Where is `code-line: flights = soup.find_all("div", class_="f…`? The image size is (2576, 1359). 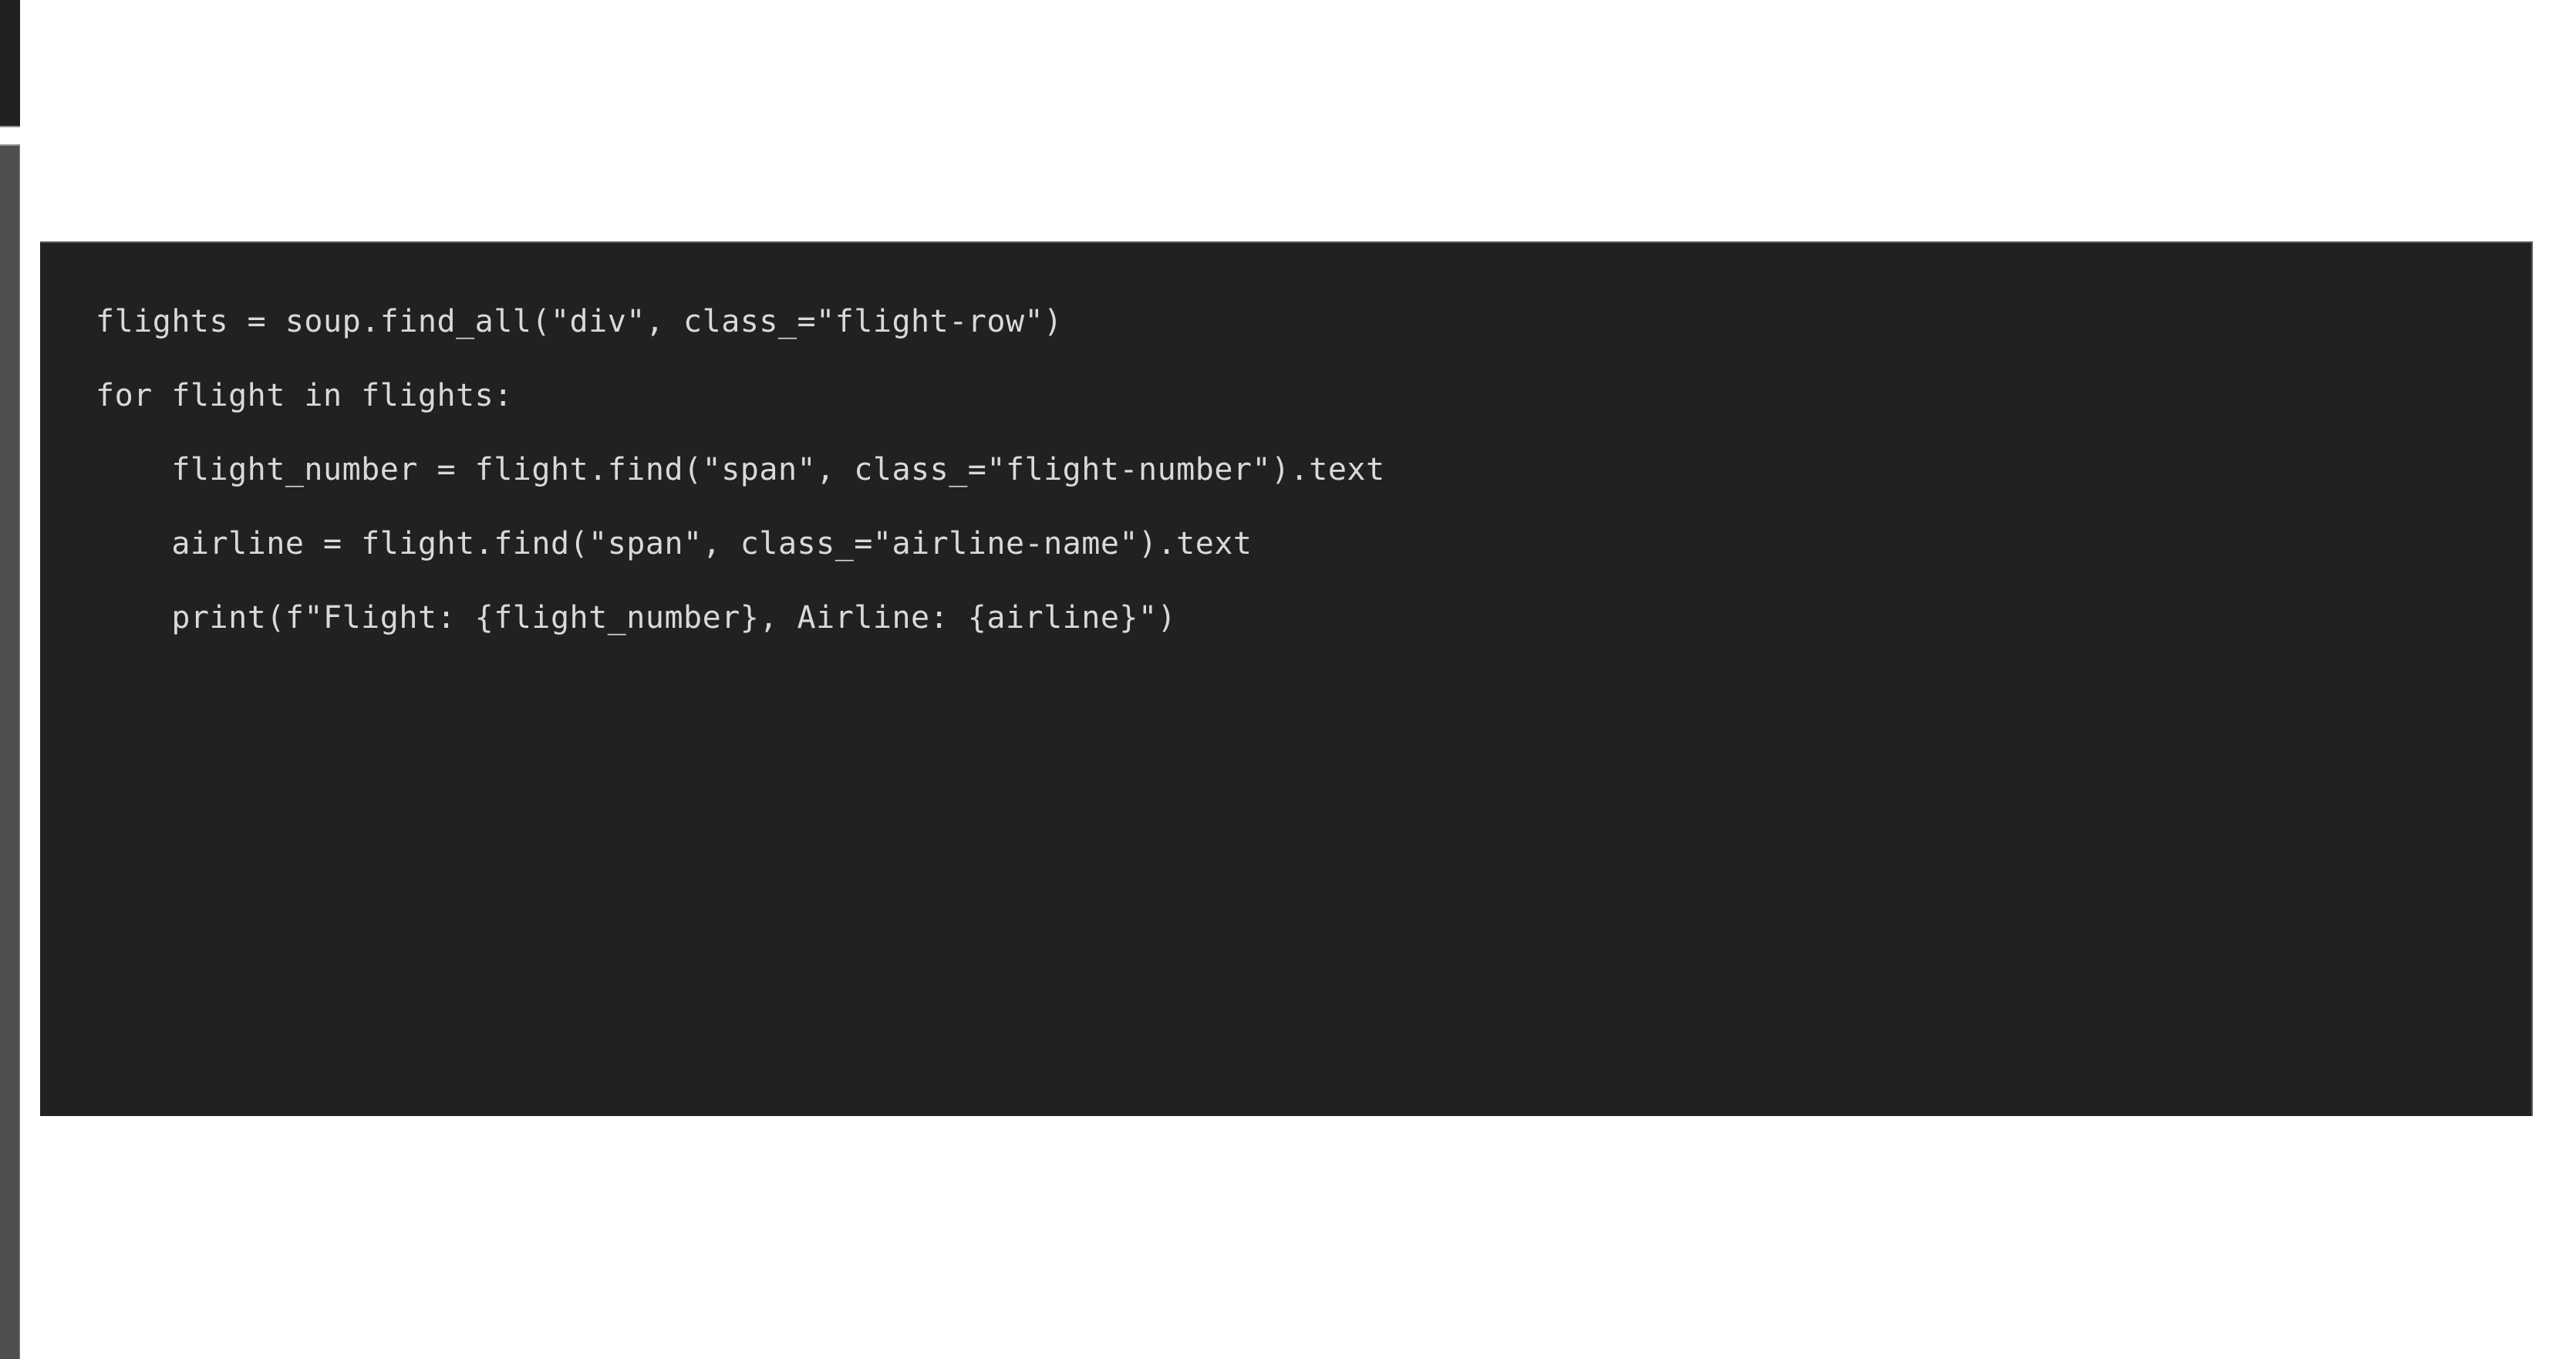 code-line: flights = soup.find_all("div", class_="f… is located at coordinates (579, 321).